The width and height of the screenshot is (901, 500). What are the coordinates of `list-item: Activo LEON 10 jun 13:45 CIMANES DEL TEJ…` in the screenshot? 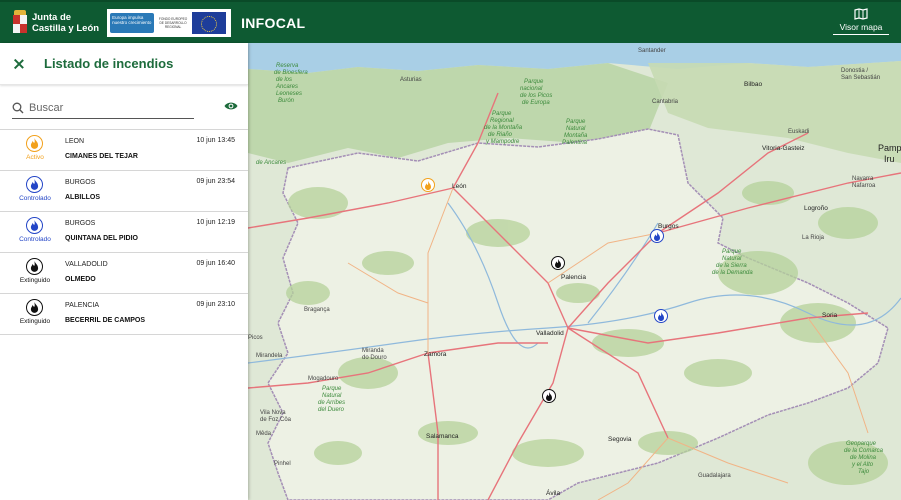 It's located at (124, 150).